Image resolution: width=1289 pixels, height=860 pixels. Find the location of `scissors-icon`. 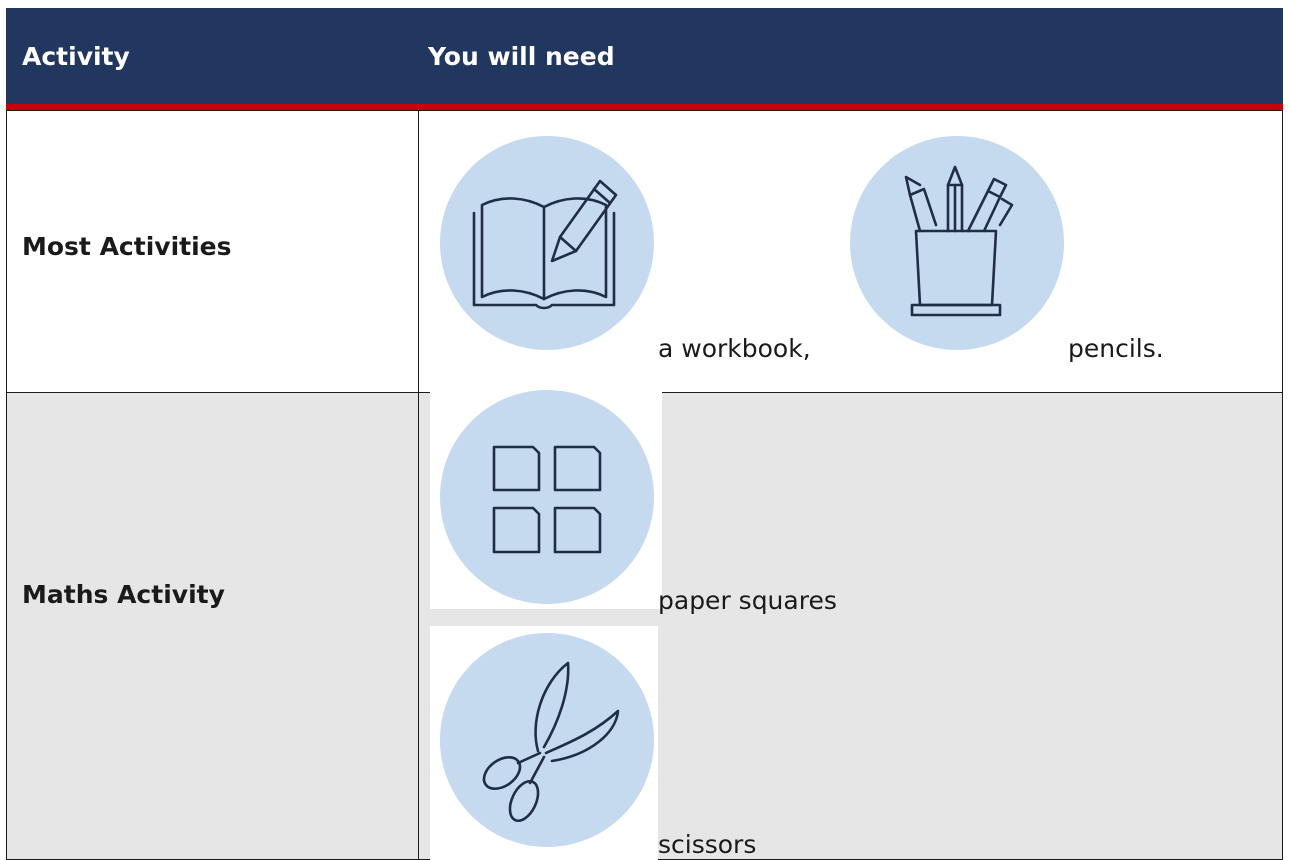

scissors-icon is located at coordinates (547, 742).